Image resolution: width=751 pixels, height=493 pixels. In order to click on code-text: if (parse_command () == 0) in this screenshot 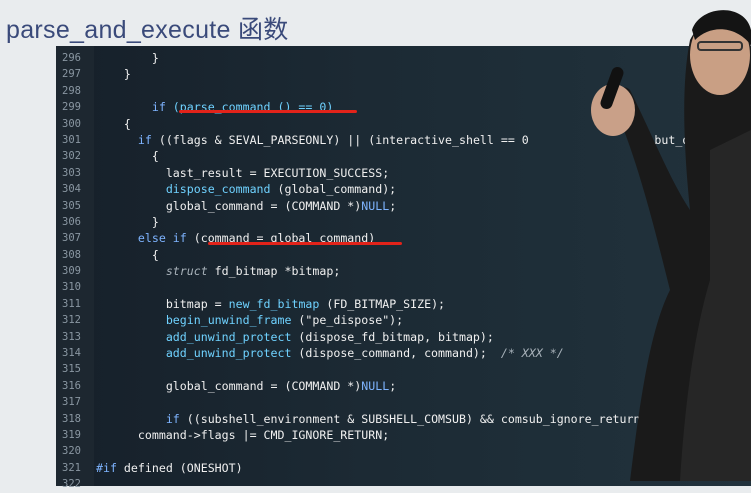, I will do `click(215, 107)`.